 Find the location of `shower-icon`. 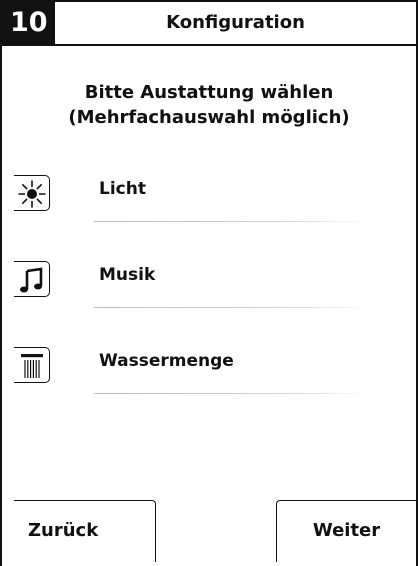

shower-icon is located at coordinates (32, 365).